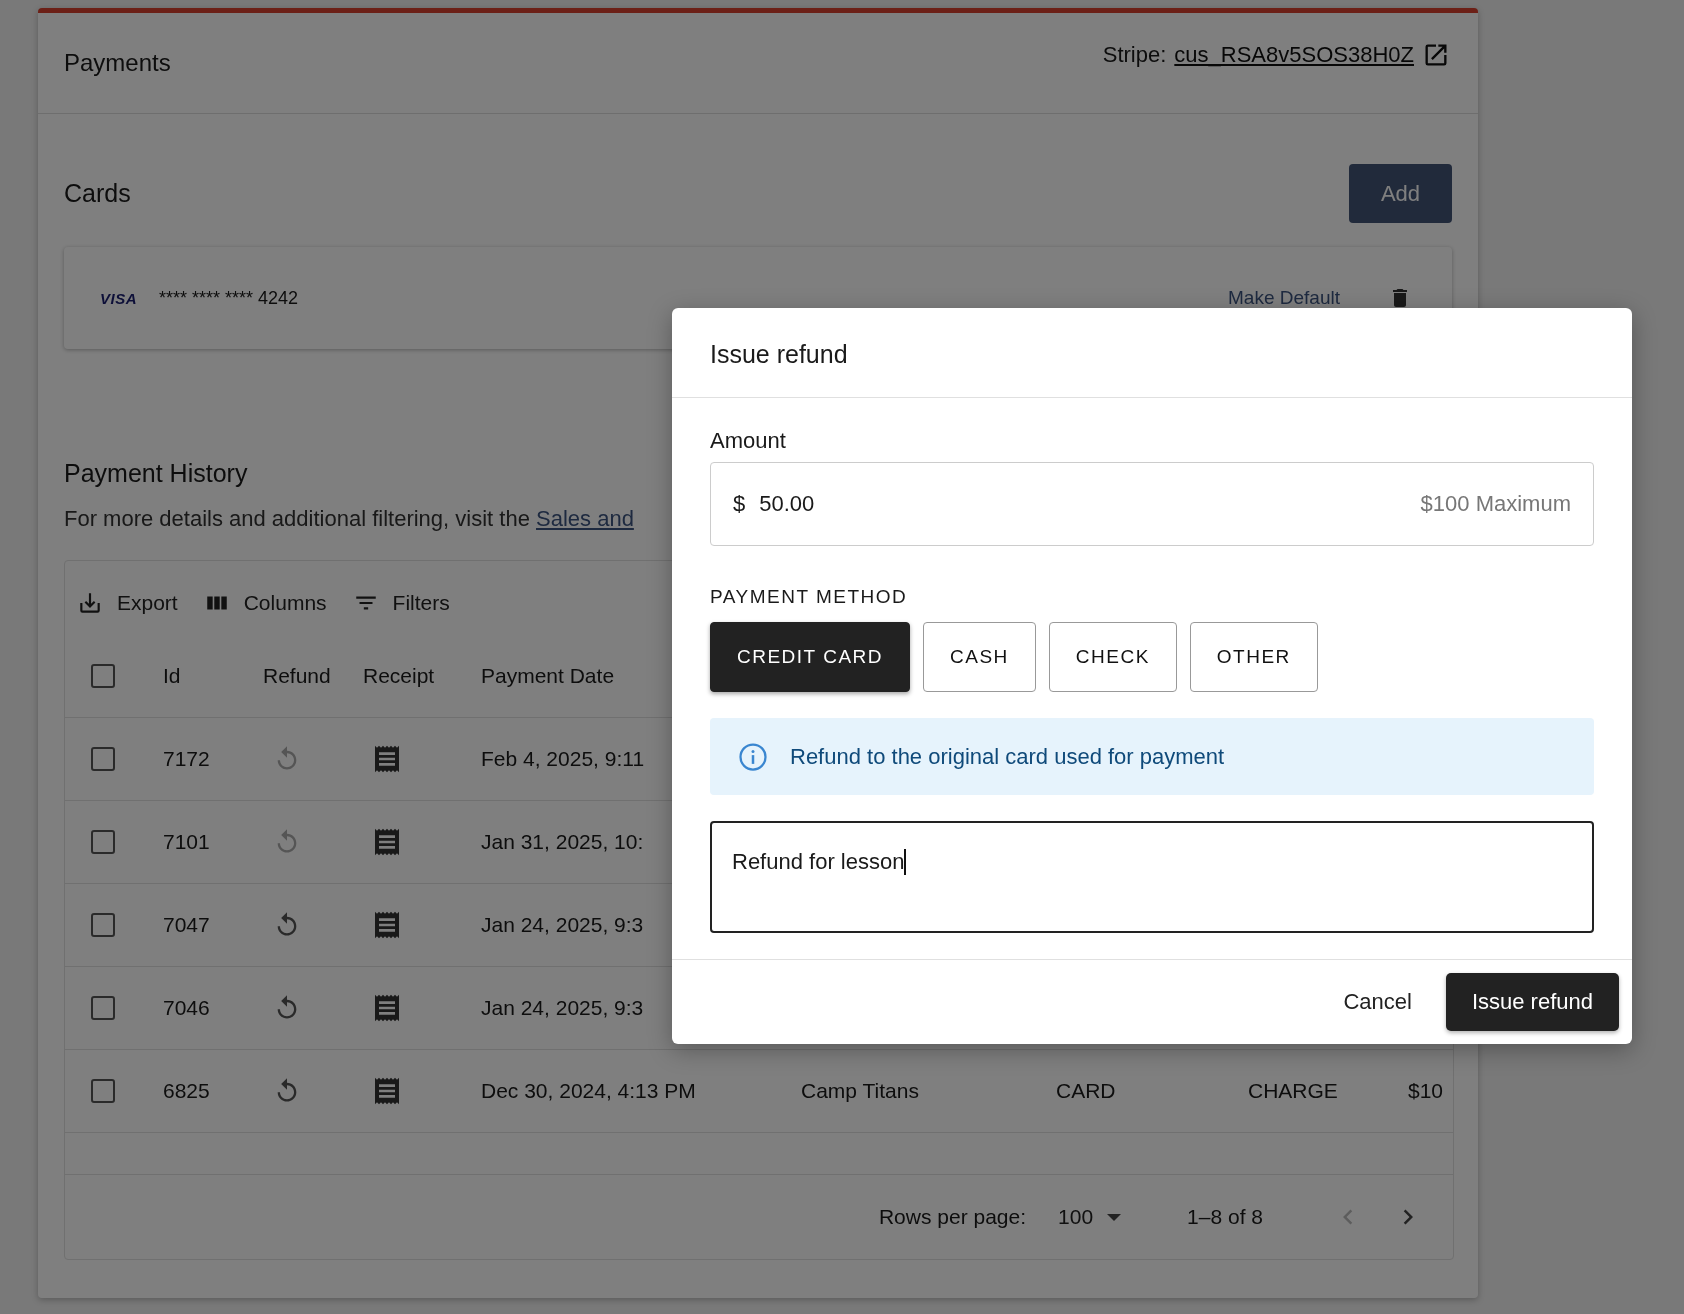 This screenshot has height=1314, width=1684. What do you see at coordinates (1426, 1091) in the screenshot?
I see `table-cell: $10` at bounding box center [1426, 1091].